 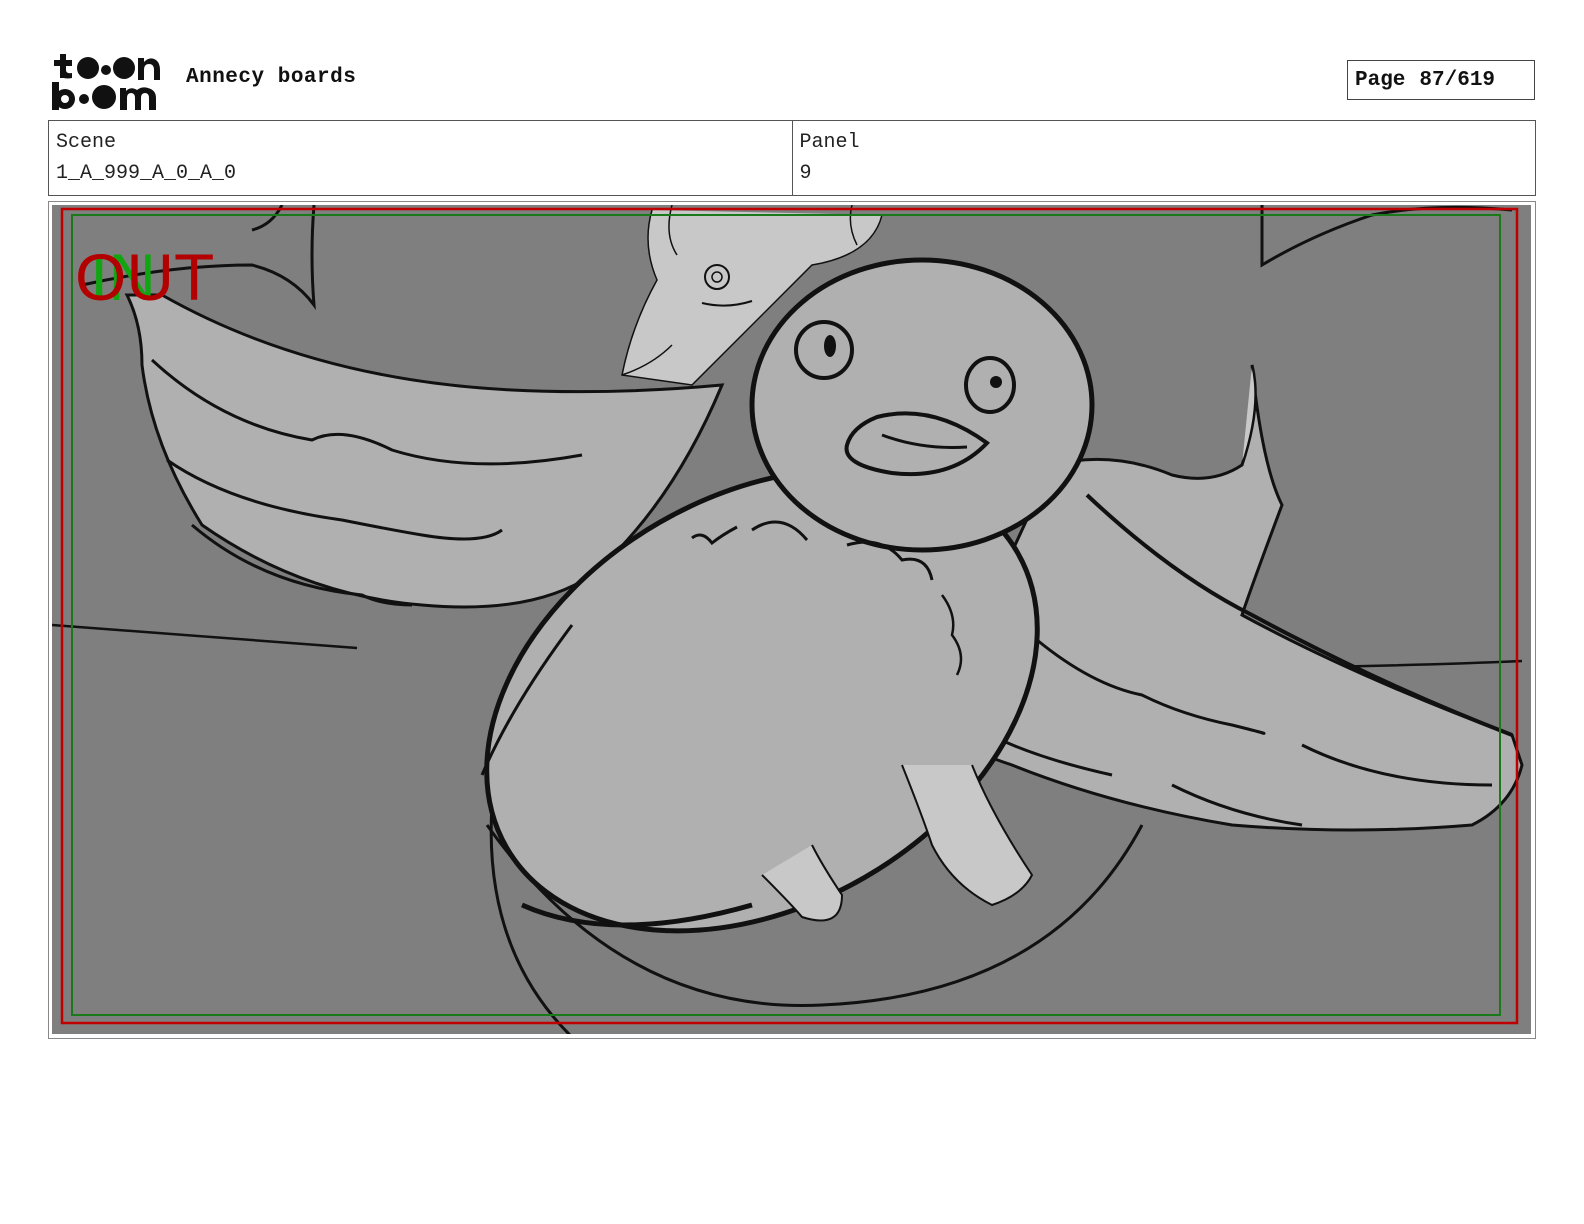 I want to click on page-label: Page, so click(x=1380, y=80).